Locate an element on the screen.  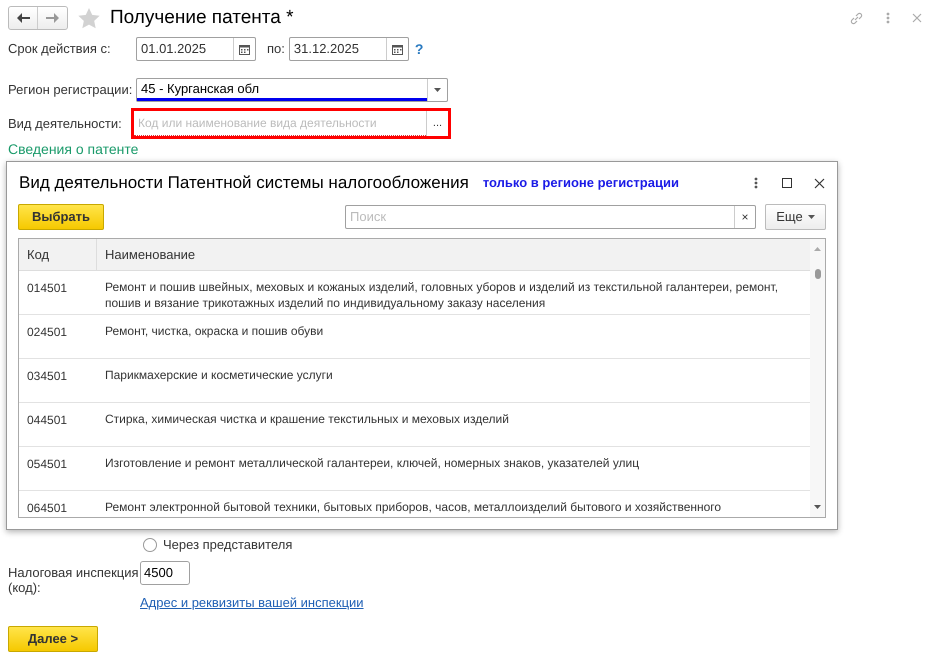
code-cell-text: 044501 is located at coordinates (47, 420).